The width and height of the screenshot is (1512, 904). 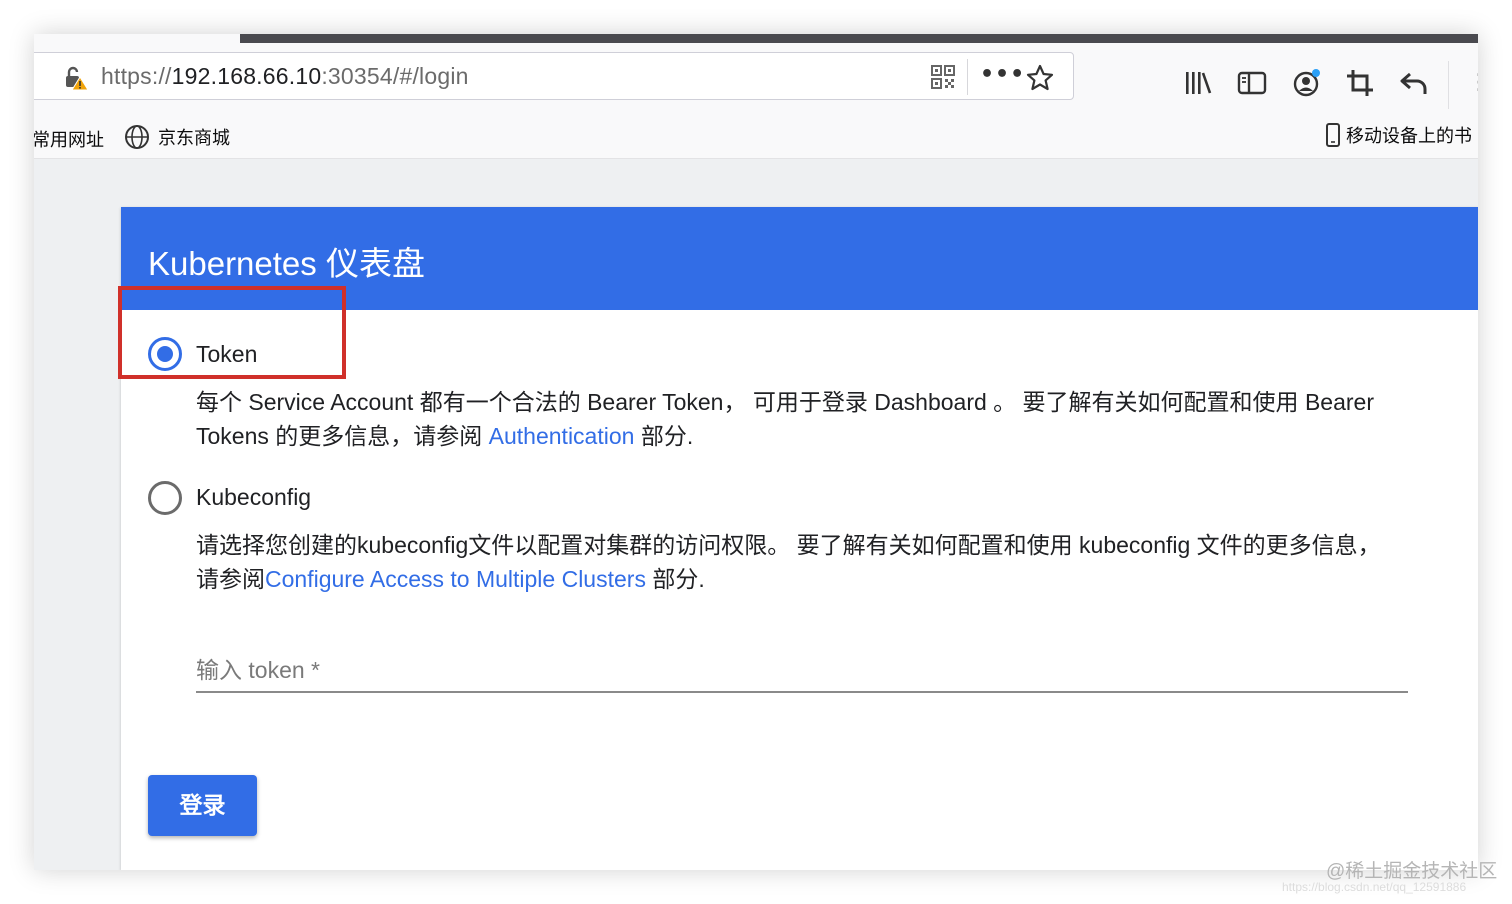 I want to click on bookmarks-bar: 常用网址 京东商城 移动设备上的书, so click(x=756, y=138).